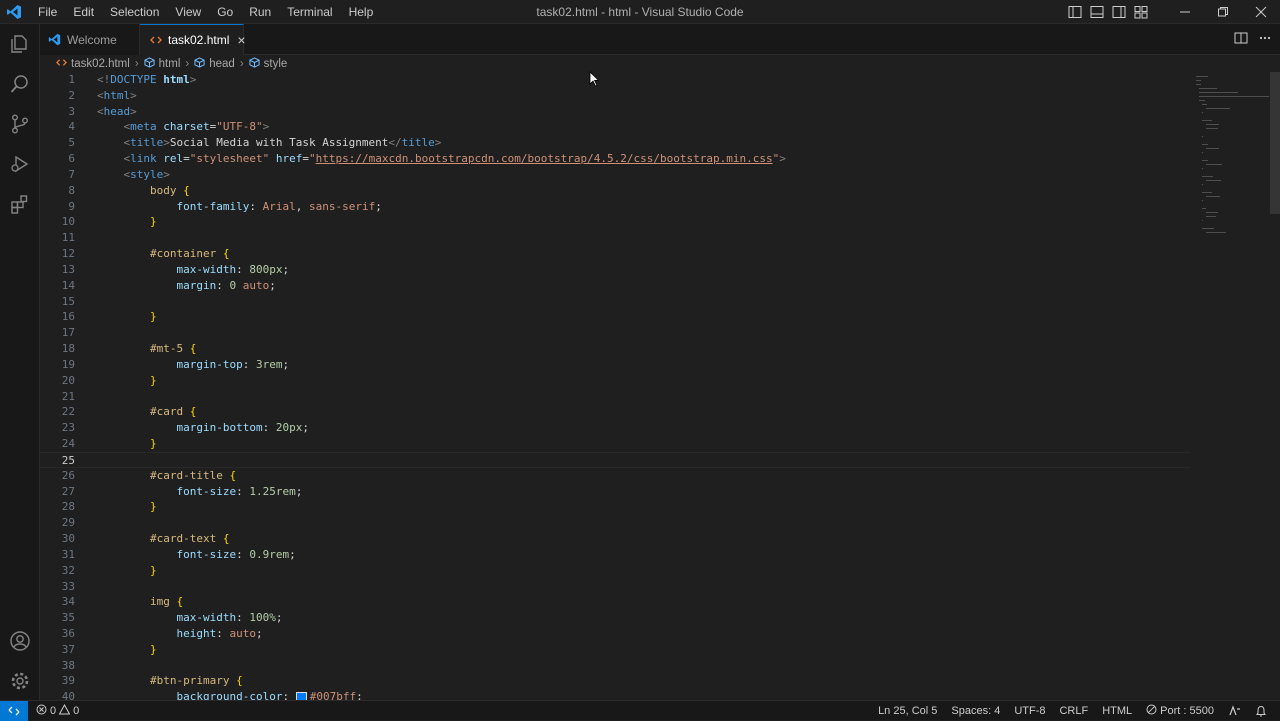 This screenshot has width=1280, height=721. What do you see at coordinates (615, 694) in the screenshot?
I see `code-line: 40 background-color: #007bff;` at bounding box center [615, 694].